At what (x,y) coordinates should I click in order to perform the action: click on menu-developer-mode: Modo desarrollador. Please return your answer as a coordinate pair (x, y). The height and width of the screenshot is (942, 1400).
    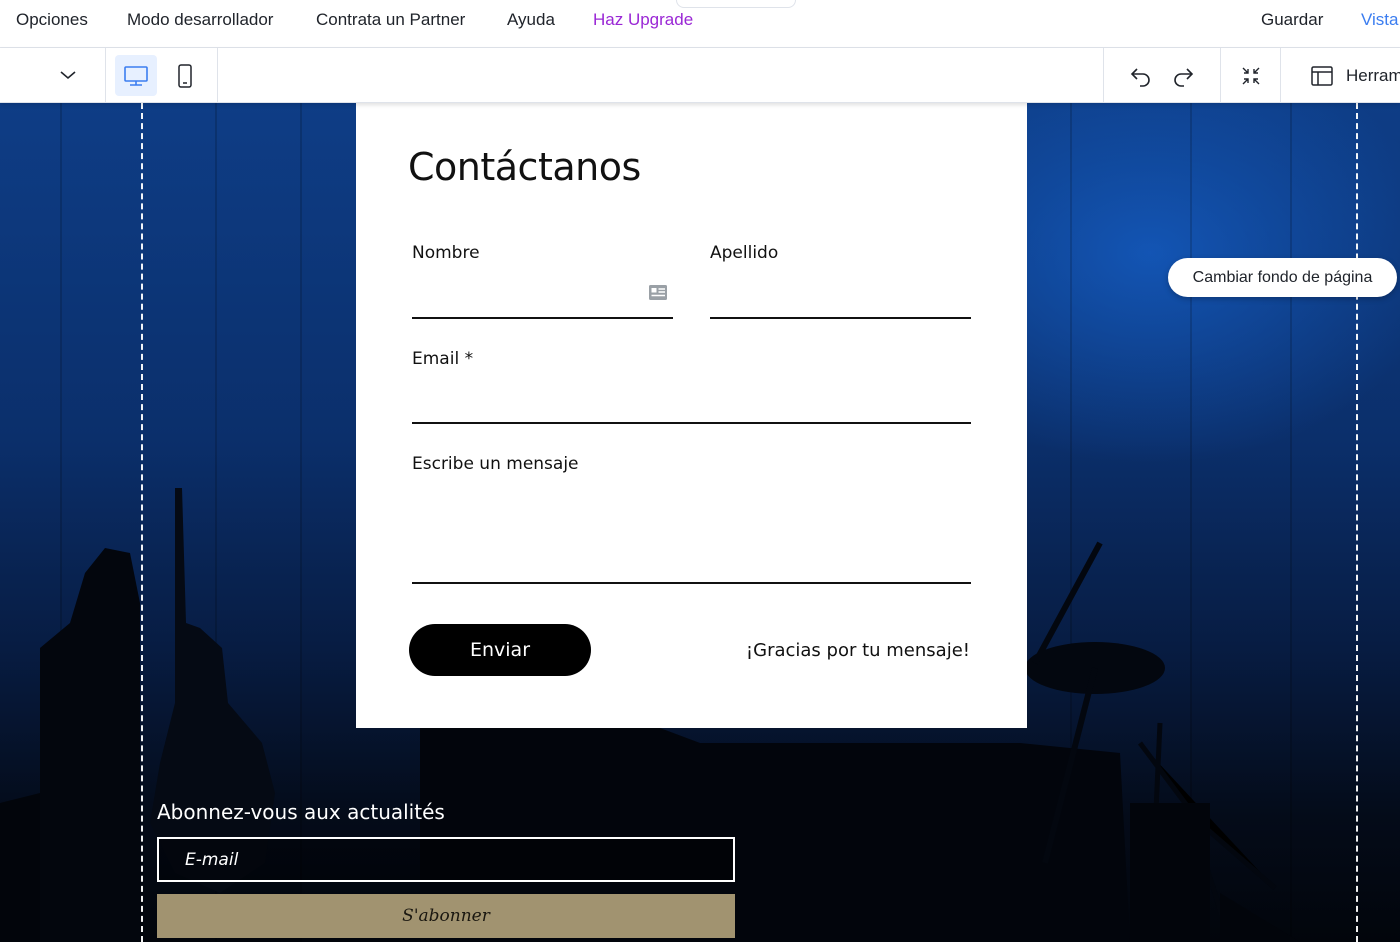
    Looking at the image, I should click on (200, 20).